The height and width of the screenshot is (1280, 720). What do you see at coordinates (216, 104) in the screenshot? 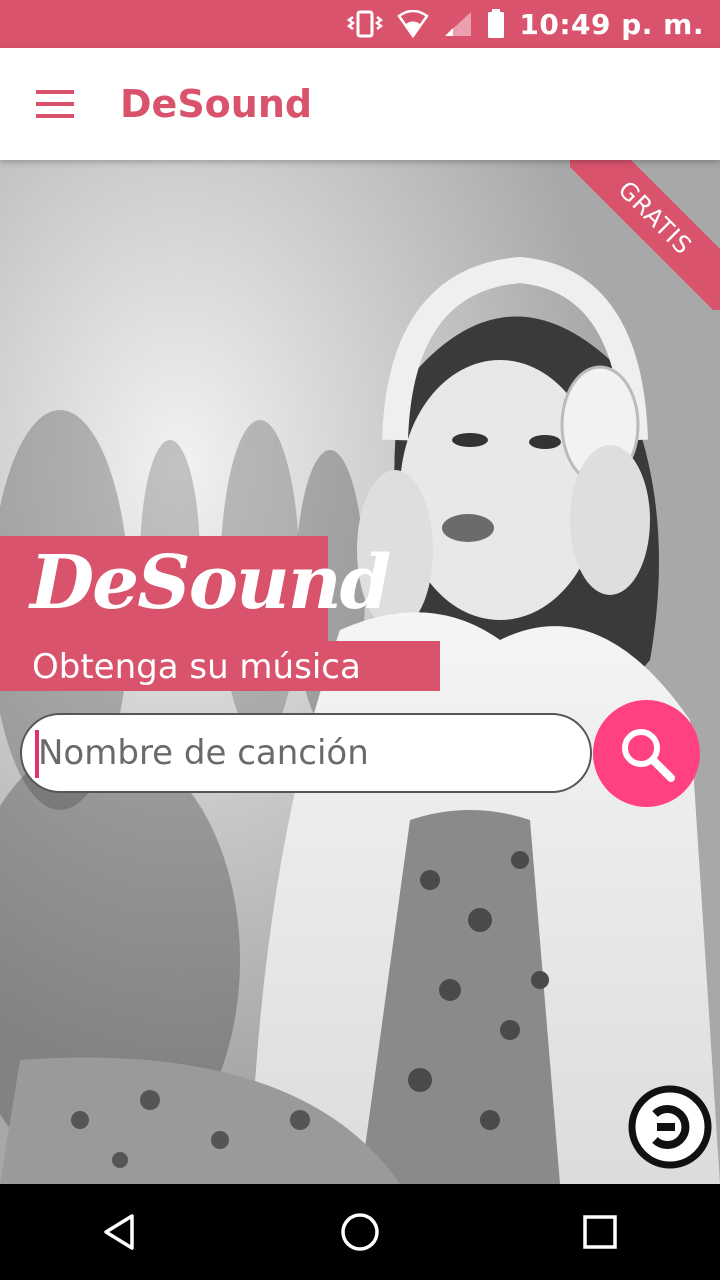
I see `app-title: DeSound` at bounding box center [216, 104].